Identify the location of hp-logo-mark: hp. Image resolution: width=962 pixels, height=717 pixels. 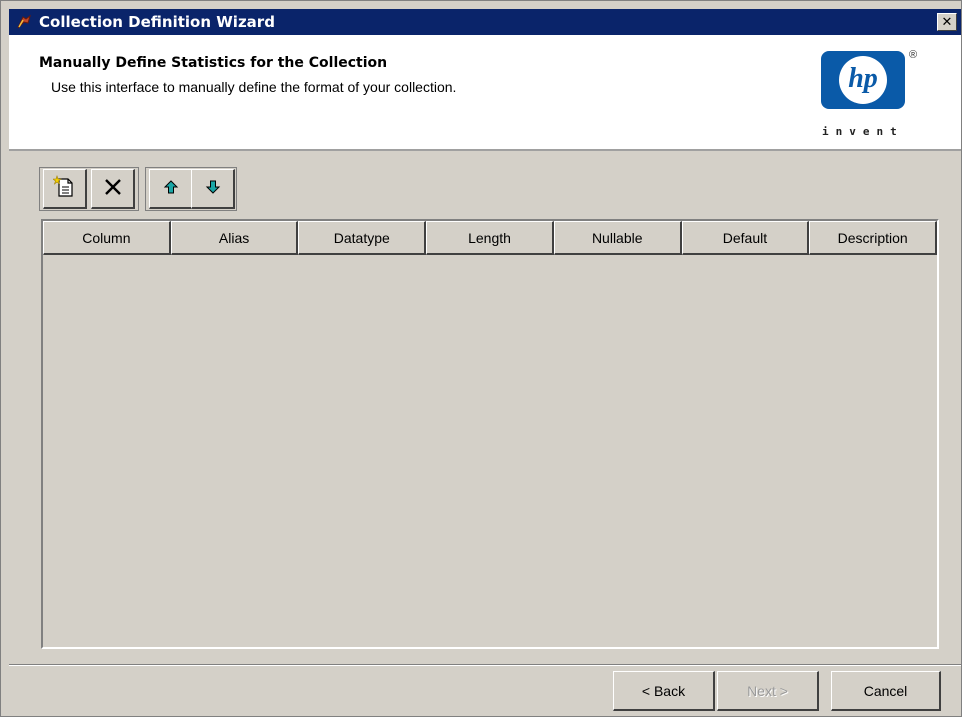
(863, 78).